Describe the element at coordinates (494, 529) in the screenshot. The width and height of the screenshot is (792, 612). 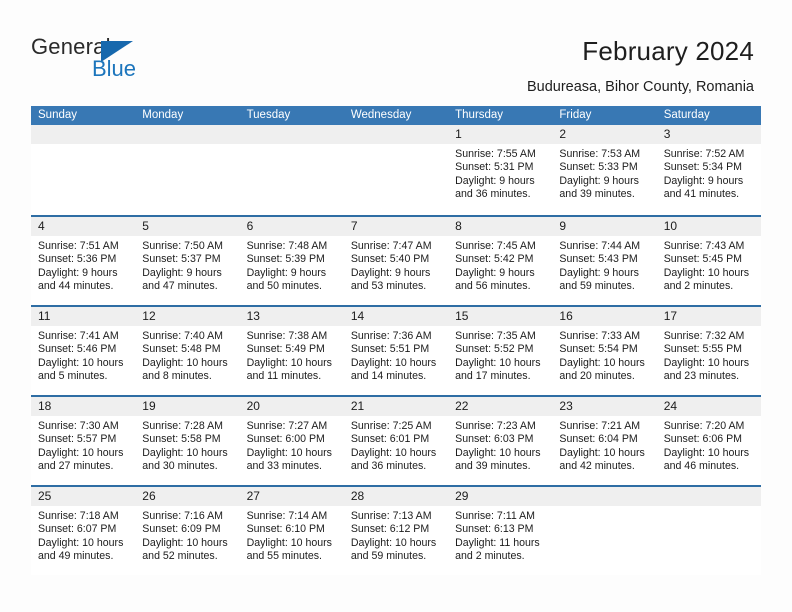
I see `sunset-time: Sunset: 6:13 PM` at that location.